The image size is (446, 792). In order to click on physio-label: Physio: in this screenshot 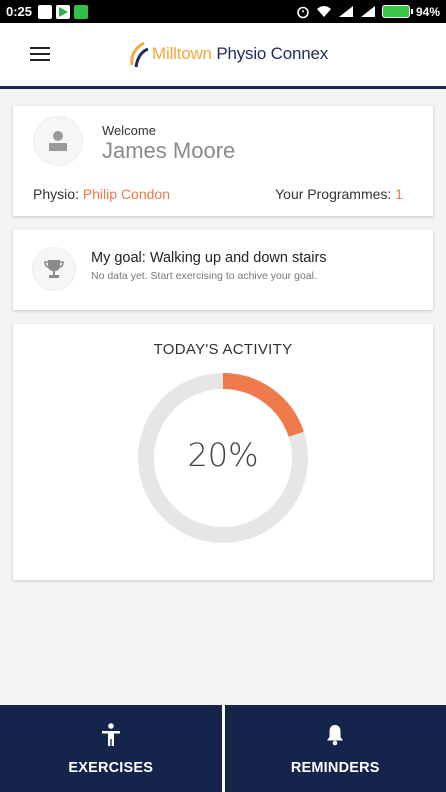, I will do `click(56, 194)`.